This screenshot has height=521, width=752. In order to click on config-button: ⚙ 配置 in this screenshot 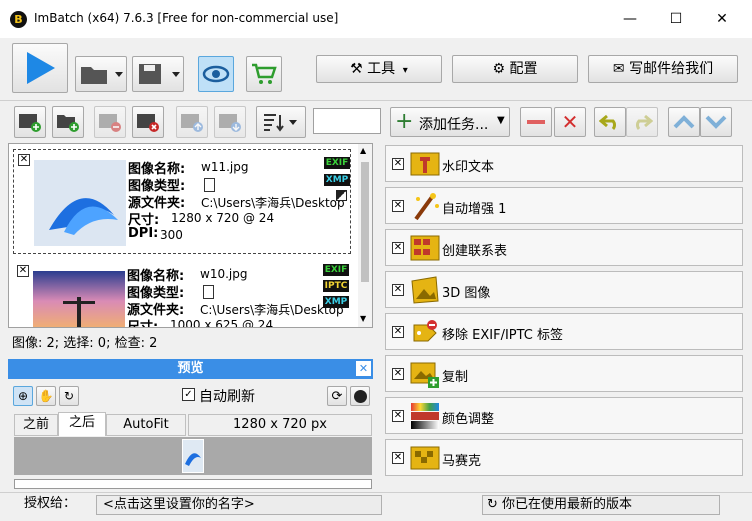, I will do `click(515, 69)`.